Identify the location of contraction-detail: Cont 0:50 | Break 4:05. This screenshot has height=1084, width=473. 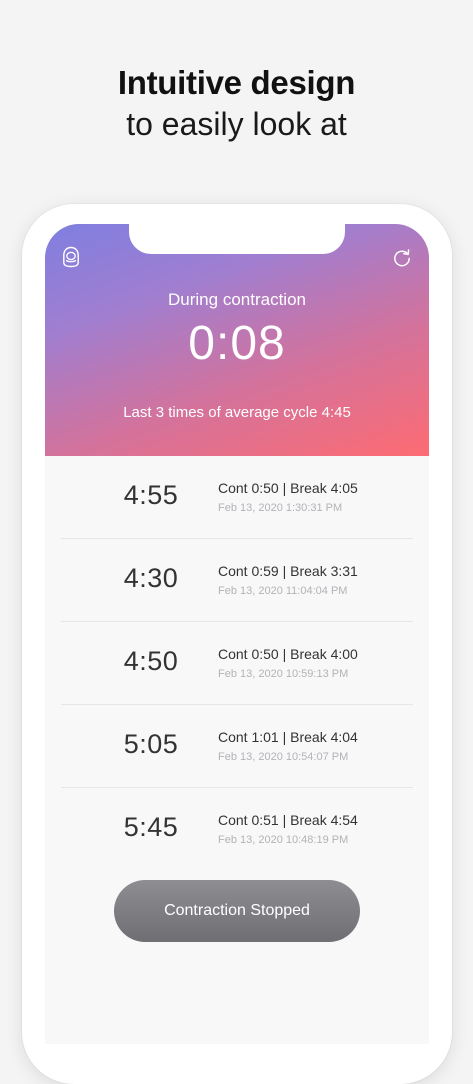
(288, 488).